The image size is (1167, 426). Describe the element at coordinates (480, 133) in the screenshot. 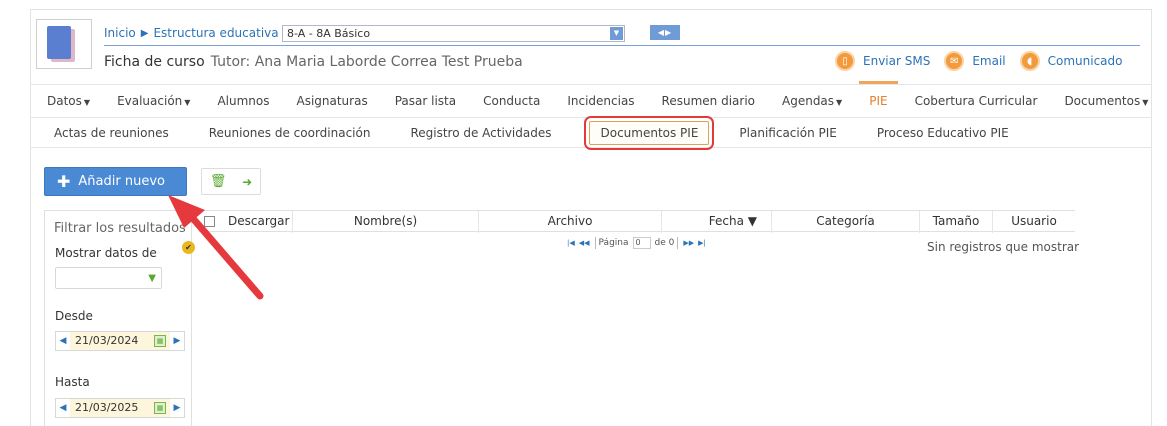

I see `subtab-registro-actividades: Registro de Actividades` at that location.